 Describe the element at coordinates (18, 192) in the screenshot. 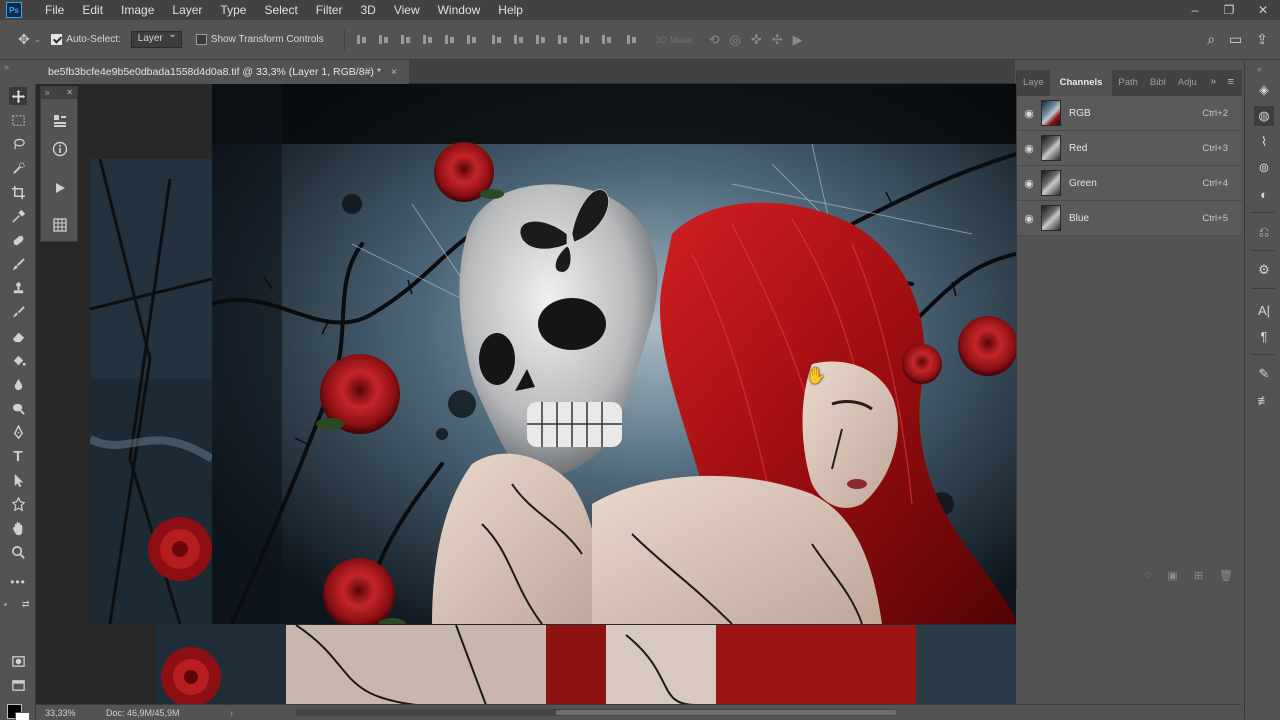

I see `crop-tool-icon` at that location.